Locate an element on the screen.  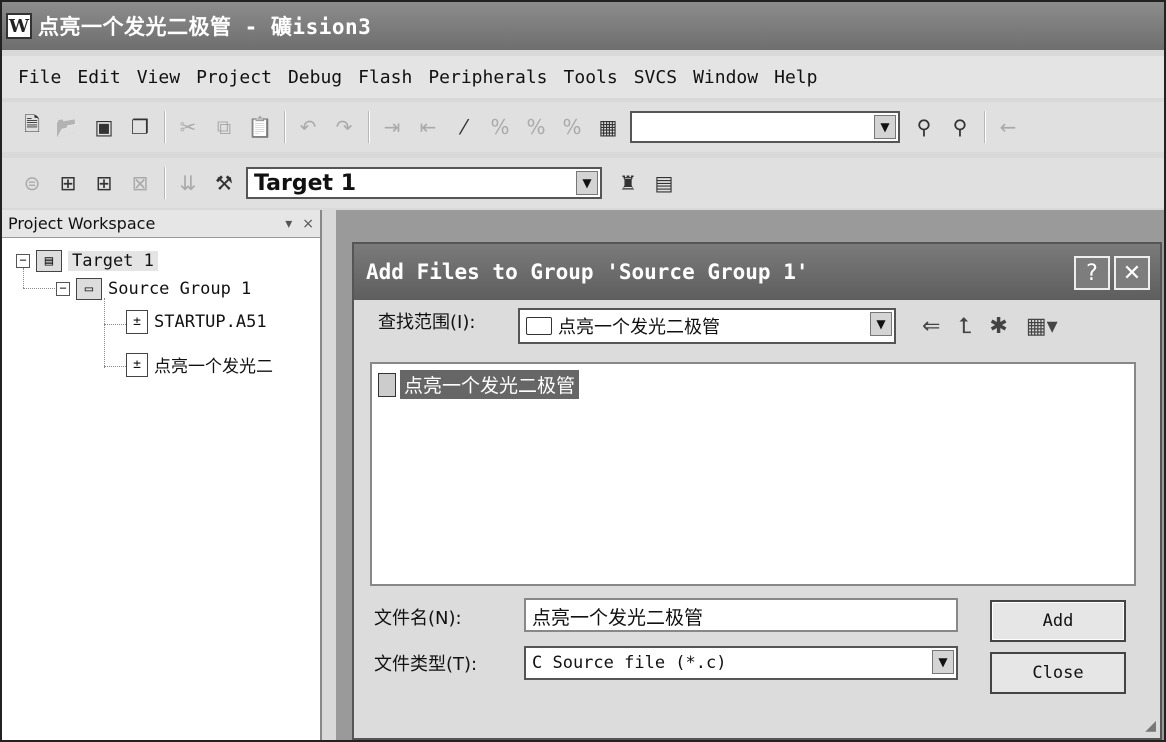
file-type-select: C Source file (*.c) ▼ is located at coordinates (741, 663).